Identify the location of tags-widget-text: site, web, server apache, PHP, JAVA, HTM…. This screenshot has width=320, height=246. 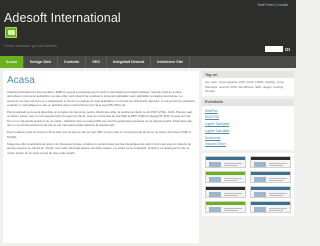
(245, 86).